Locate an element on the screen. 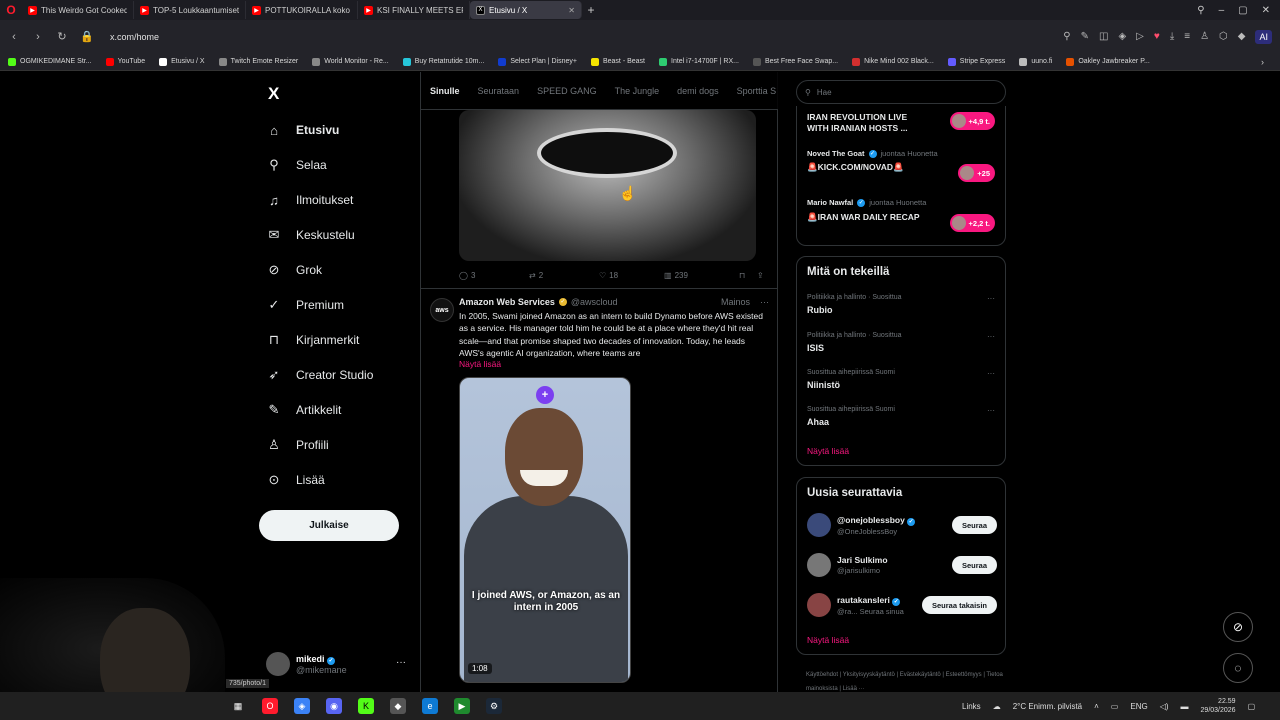  browser-tab: ▶ POTTUKOIRALLA koko Arr is located at coordinates (302, 10).